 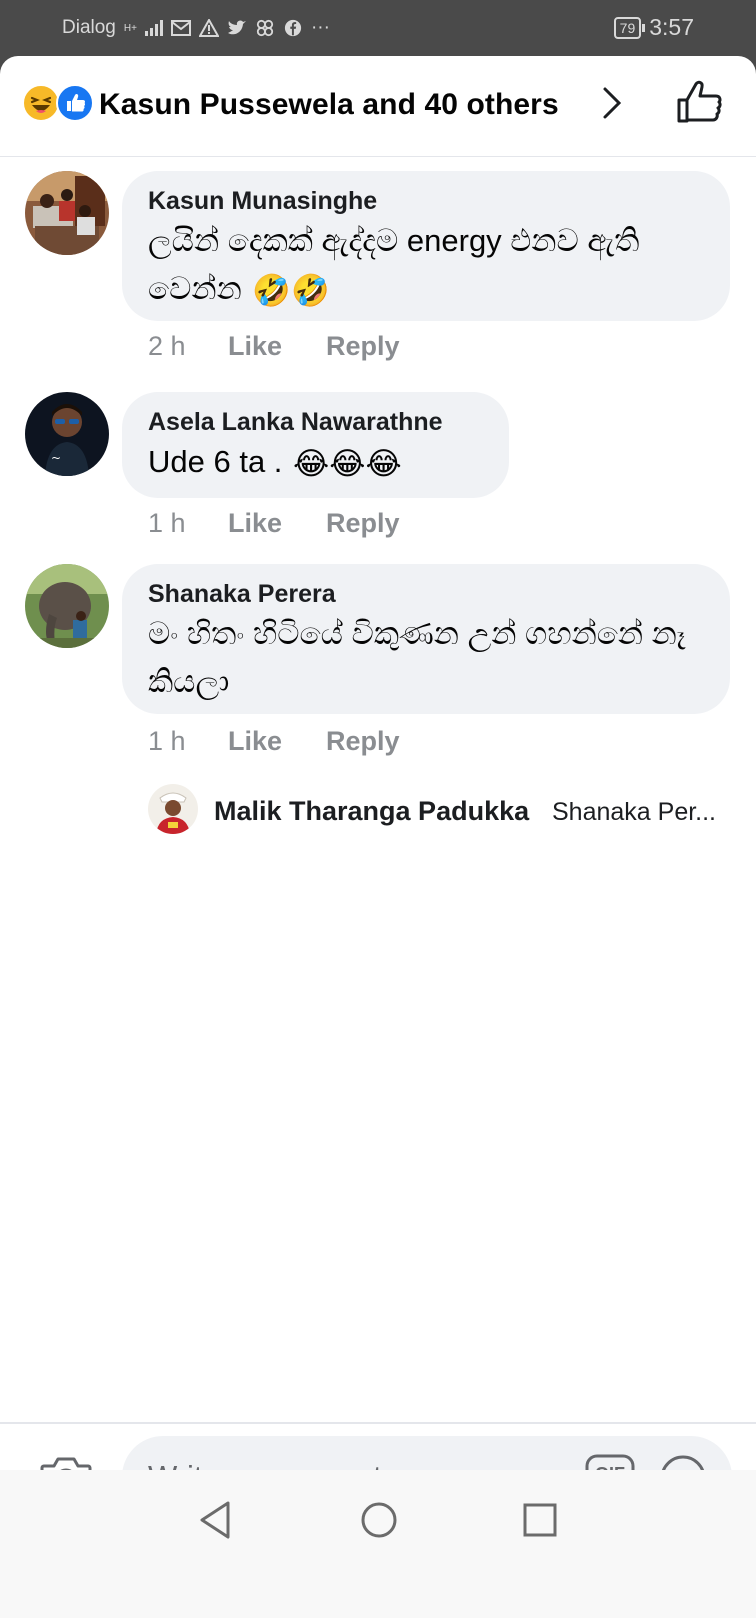 What do you see at coordinates (130, 28) in the screenshot?
I see `network-type-label: H+` at bounding box center [130, 28].